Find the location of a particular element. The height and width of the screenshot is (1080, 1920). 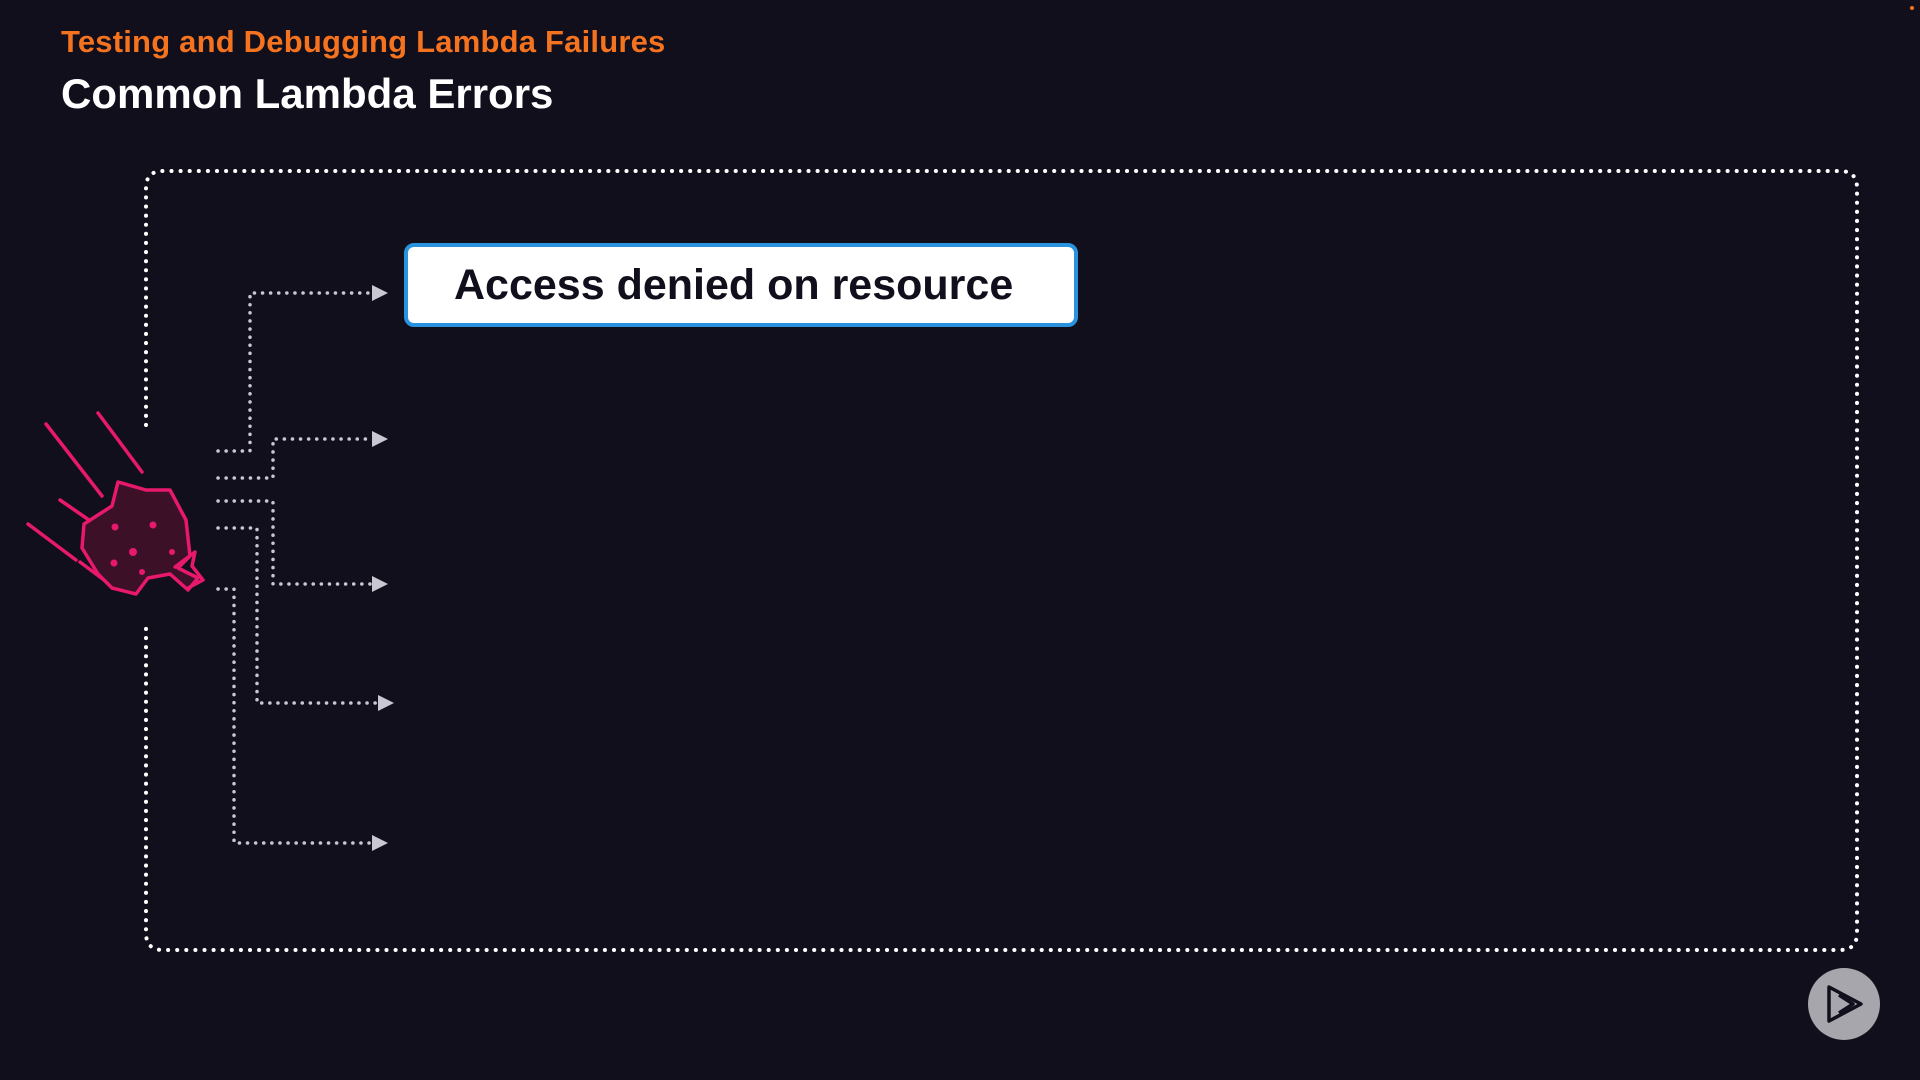

error-label: Access denied on resource is located at coordinates (734, 284).